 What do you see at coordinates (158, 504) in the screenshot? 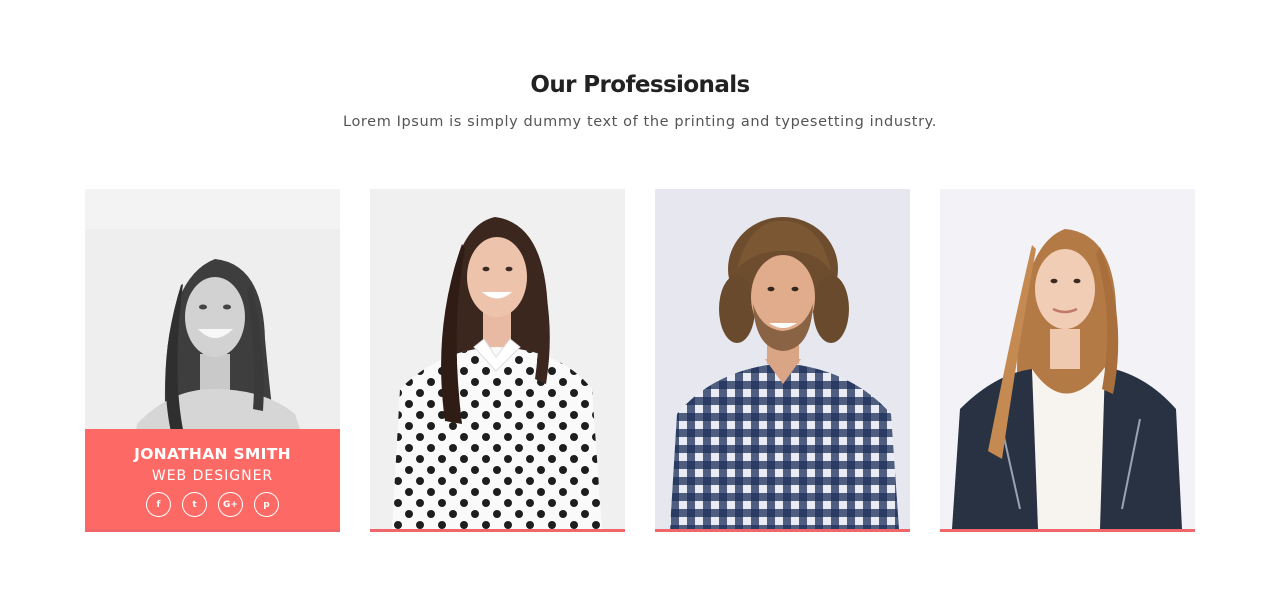
I see `facebook-icon: f` at bounding box center [158, 504].